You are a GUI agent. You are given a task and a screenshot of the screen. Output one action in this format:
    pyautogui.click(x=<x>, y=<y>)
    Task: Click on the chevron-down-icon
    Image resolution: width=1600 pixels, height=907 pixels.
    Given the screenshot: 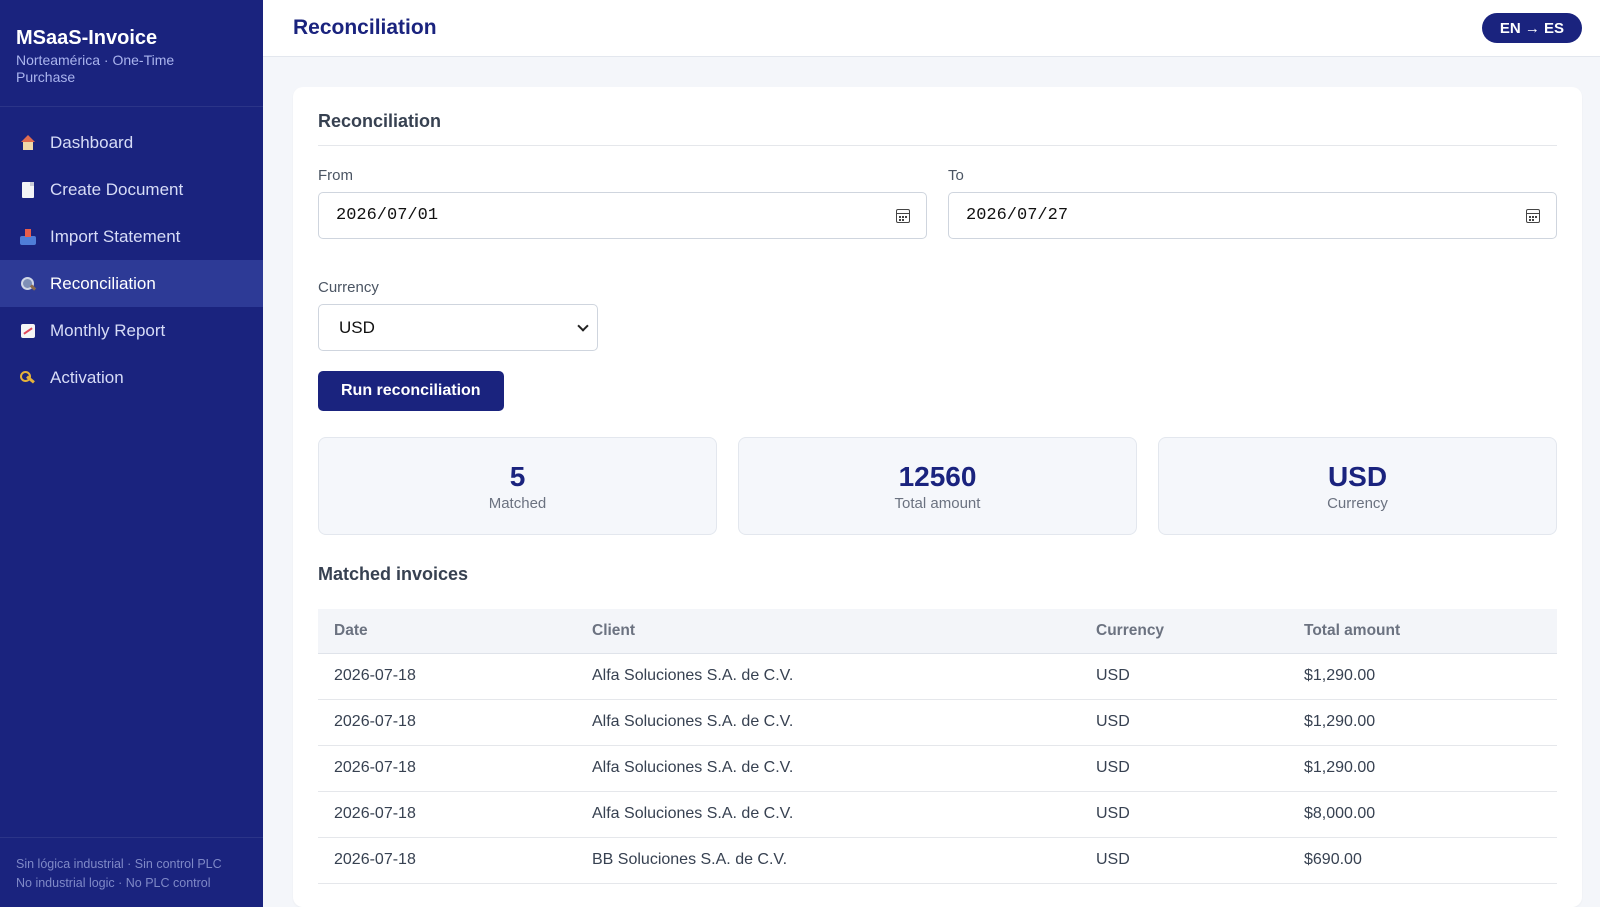 What is the action you would take?
    pyautogui.click(x=583, y=325)
    